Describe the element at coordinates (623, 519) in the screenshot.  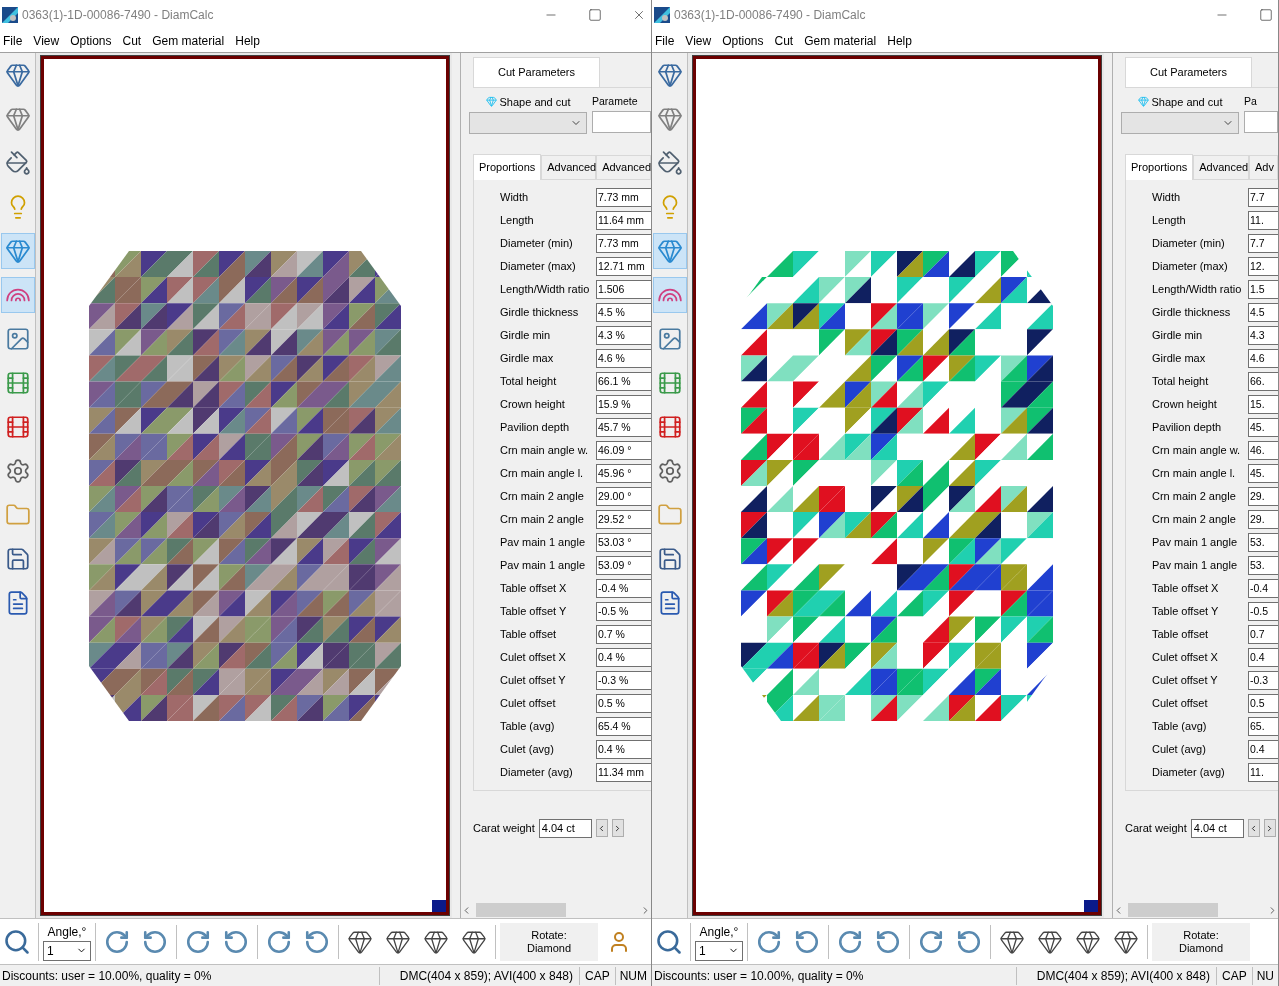
I see `parameter-field: 29.52 °` at that location.